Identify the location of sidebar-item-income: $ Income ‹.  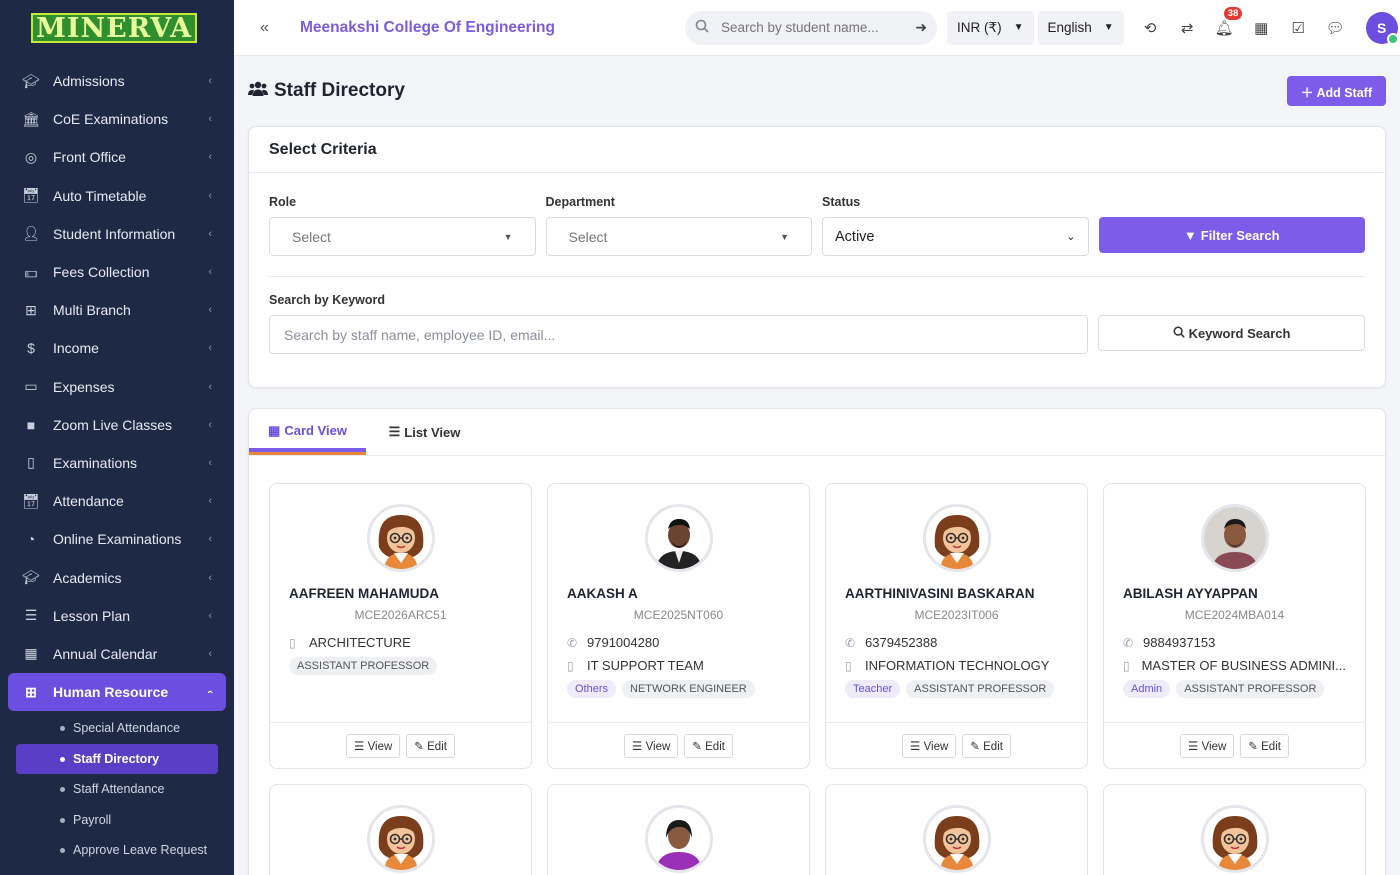
(117, 348).